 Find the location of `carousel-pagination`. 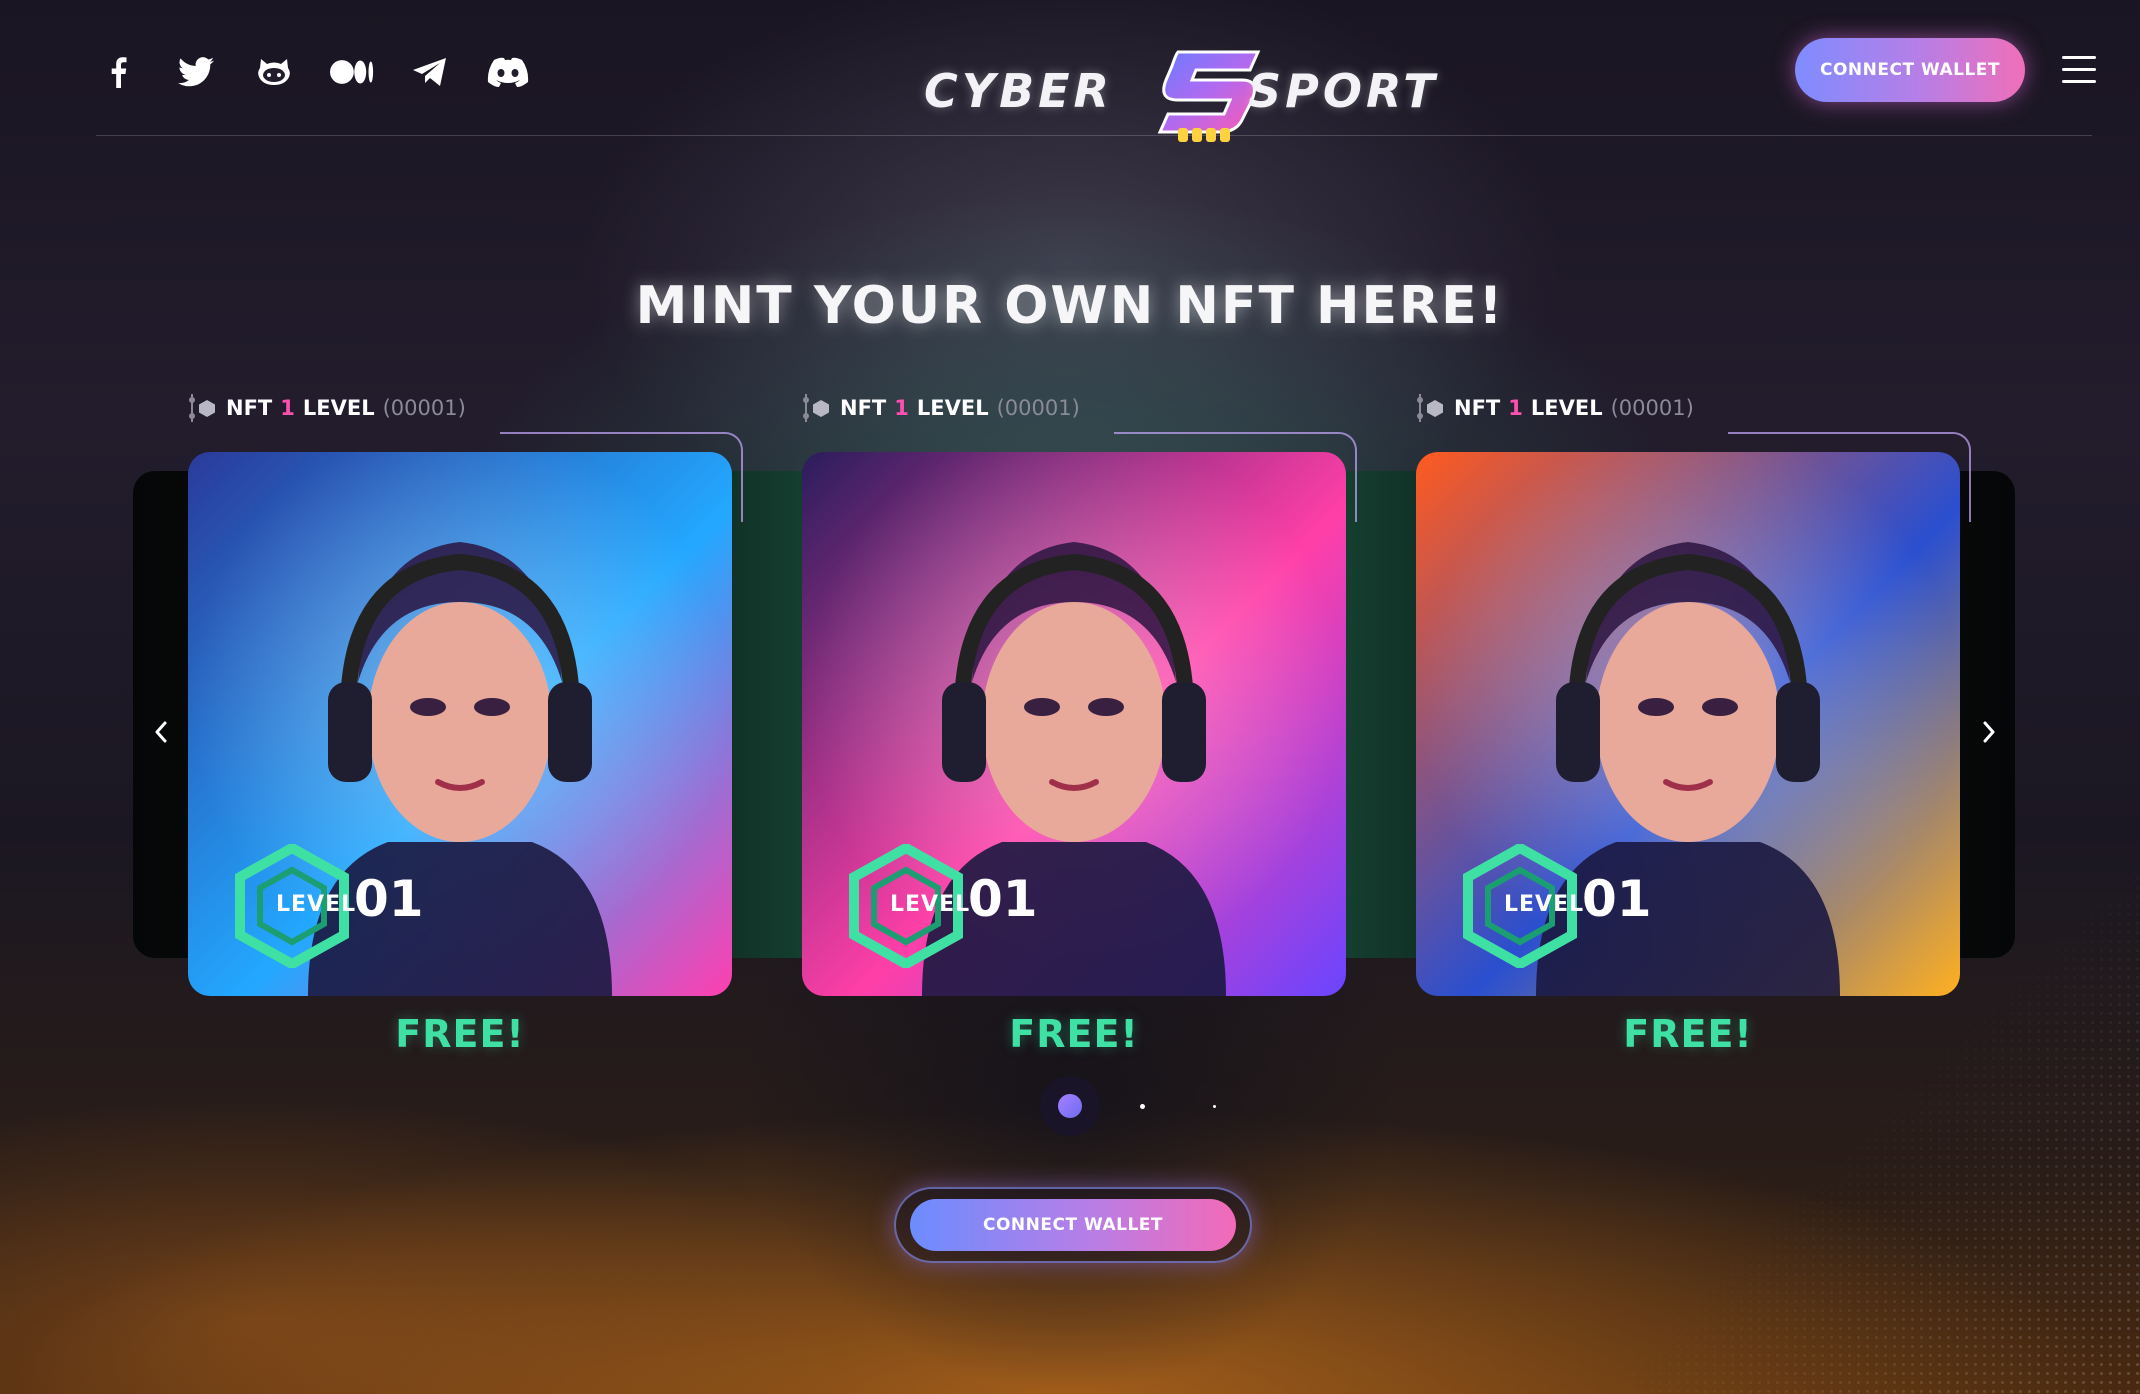

carousel-pagination is located at coordinates (1140, 1106).